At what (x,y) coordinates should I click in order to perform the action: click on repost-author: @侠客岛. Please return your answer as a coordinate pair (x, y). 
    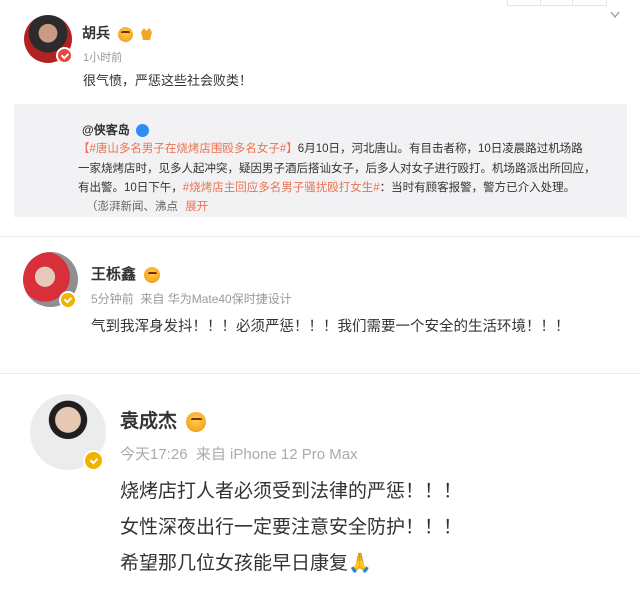
    Looking at the image, I should click on (116, 129).